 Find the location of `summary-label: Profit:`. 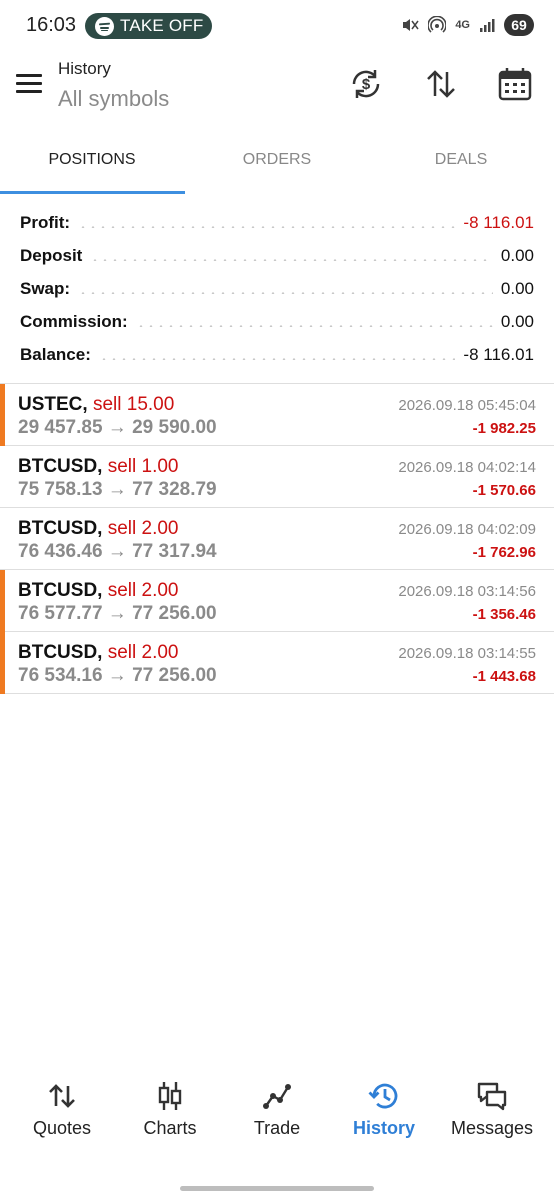

summary-label: Profit: is located at coordinates (45, 222).